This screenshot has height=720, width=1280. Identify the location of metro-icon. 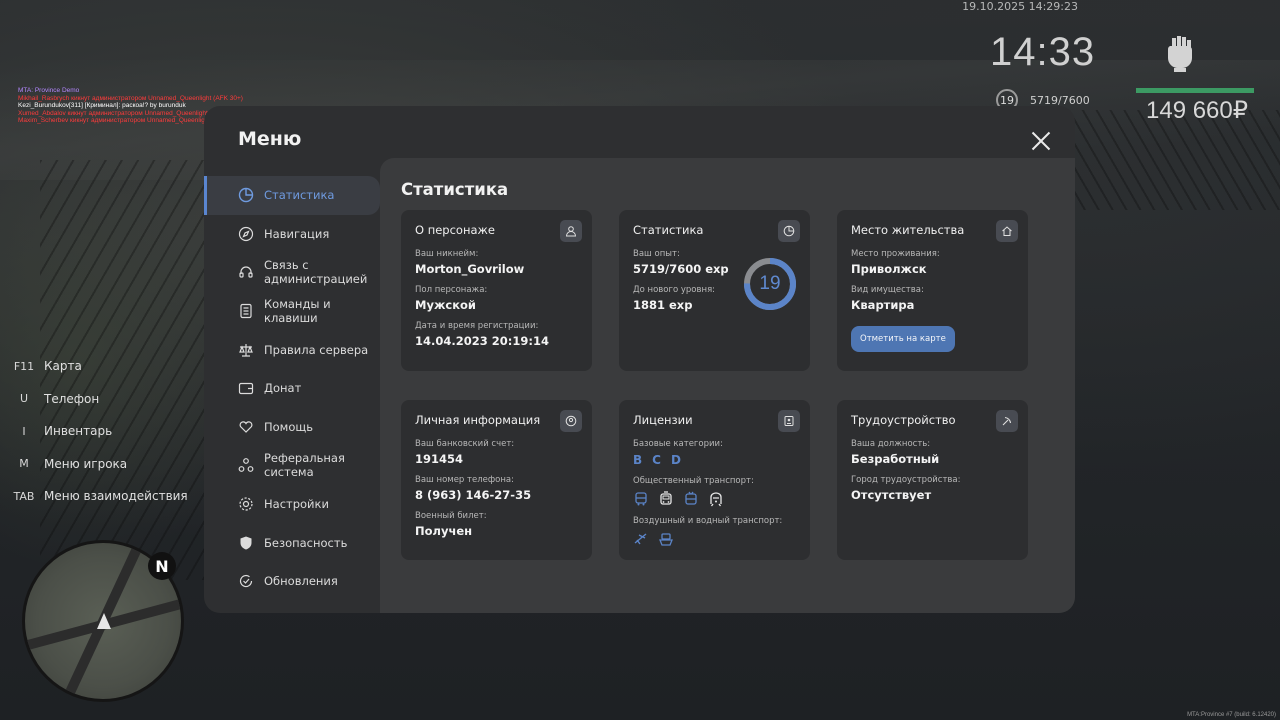
(716, 499).